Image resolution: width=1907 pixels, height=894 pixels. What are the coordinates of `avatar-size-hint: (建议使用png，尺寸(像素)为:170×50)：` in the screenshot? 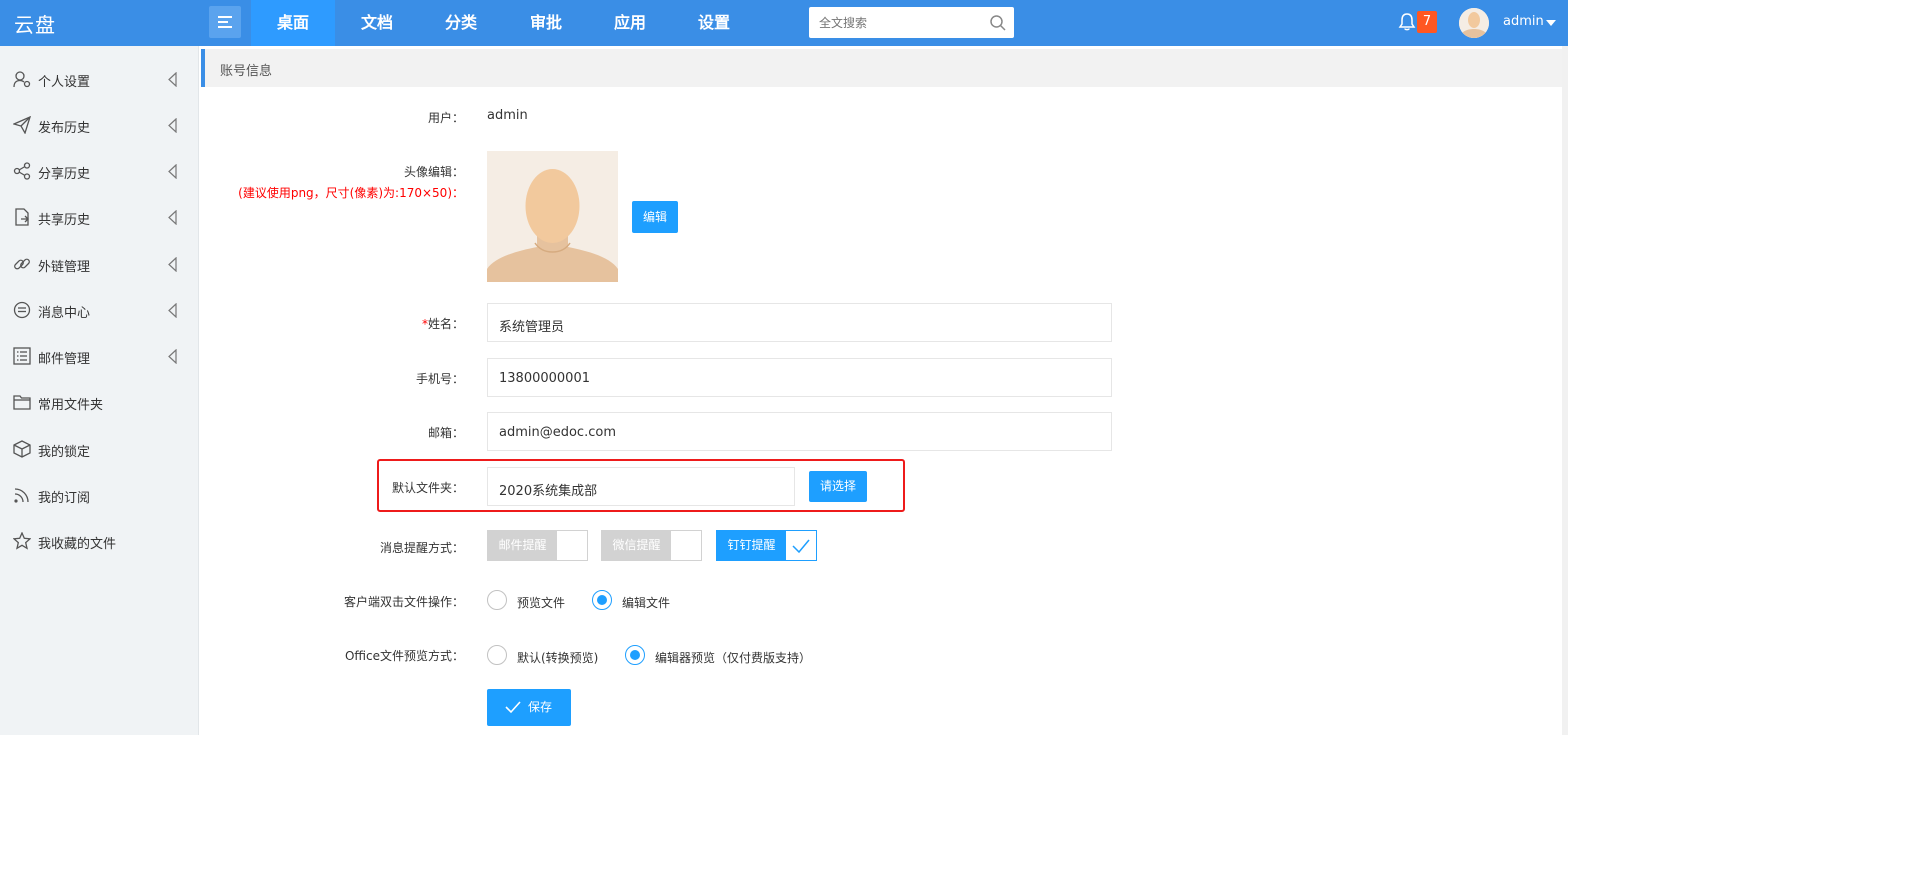 It's located at (351, 193).